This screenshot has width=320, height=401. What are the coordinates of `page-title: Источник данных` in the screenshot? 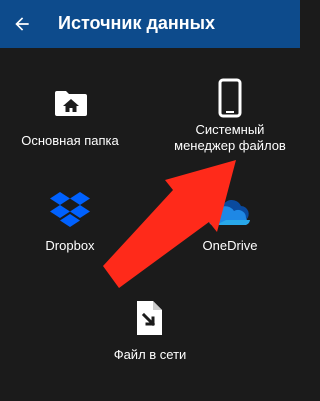 It's located at (137, 23).